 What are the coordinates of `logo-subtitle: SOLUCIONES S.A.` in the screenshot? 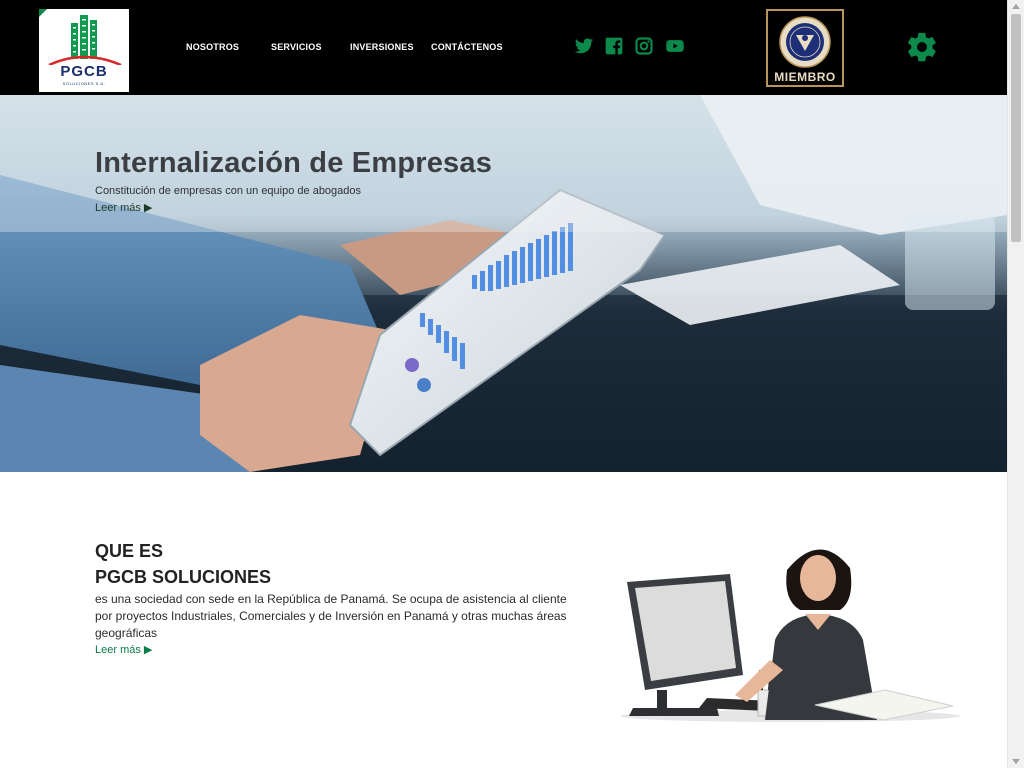 It's located at (84, 83).